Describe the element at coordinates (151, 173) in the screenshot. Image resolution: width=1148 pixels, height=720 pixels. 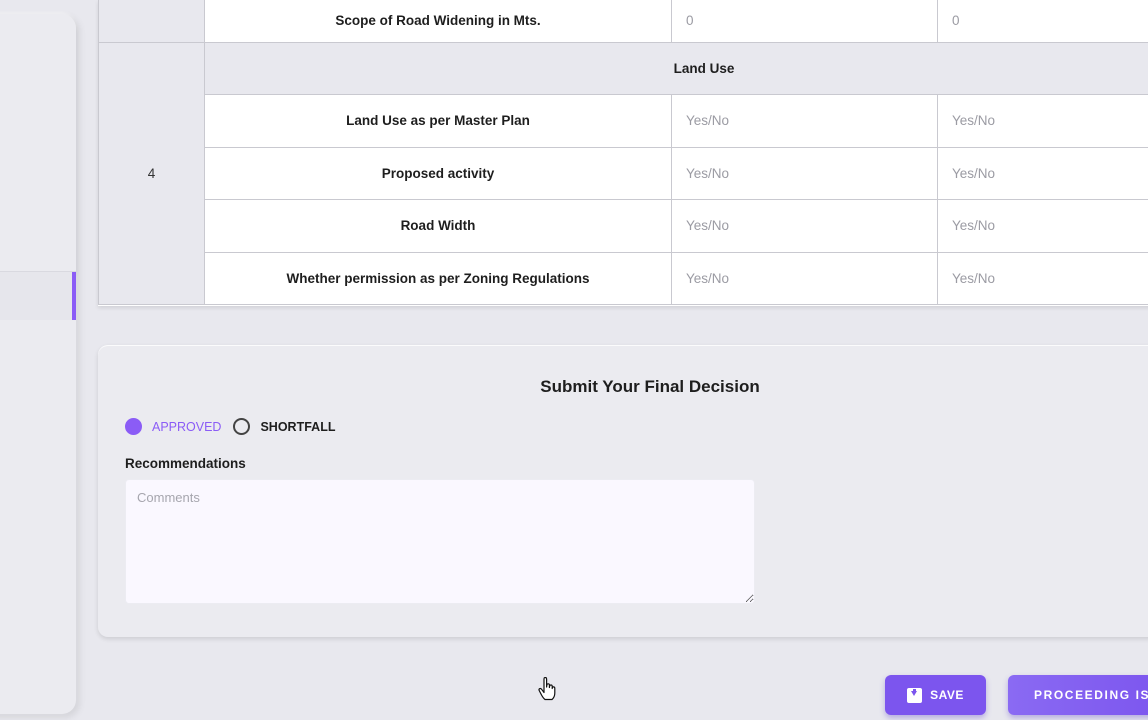
I see `serial-number: 4` at that location.